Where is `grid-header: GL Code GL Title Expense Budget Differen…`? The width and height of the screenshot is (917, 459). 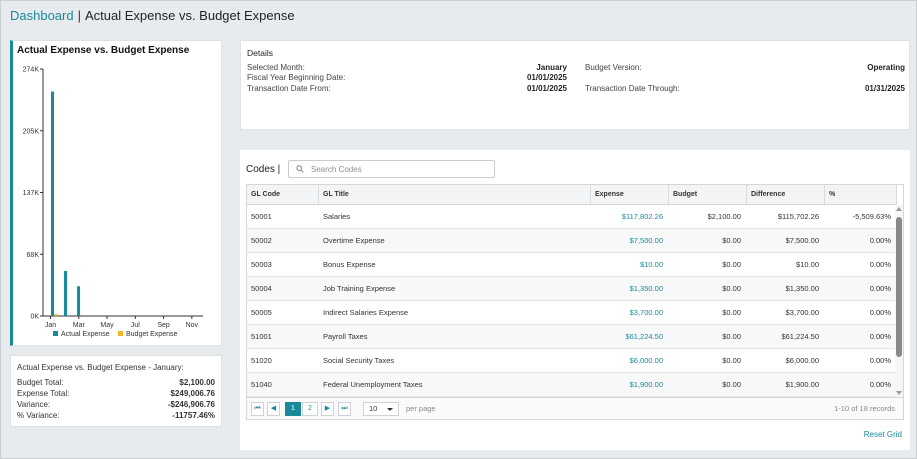
grid-header: GL Code GL Title Expense Budget Differen… is located at coordinates (572, 195).